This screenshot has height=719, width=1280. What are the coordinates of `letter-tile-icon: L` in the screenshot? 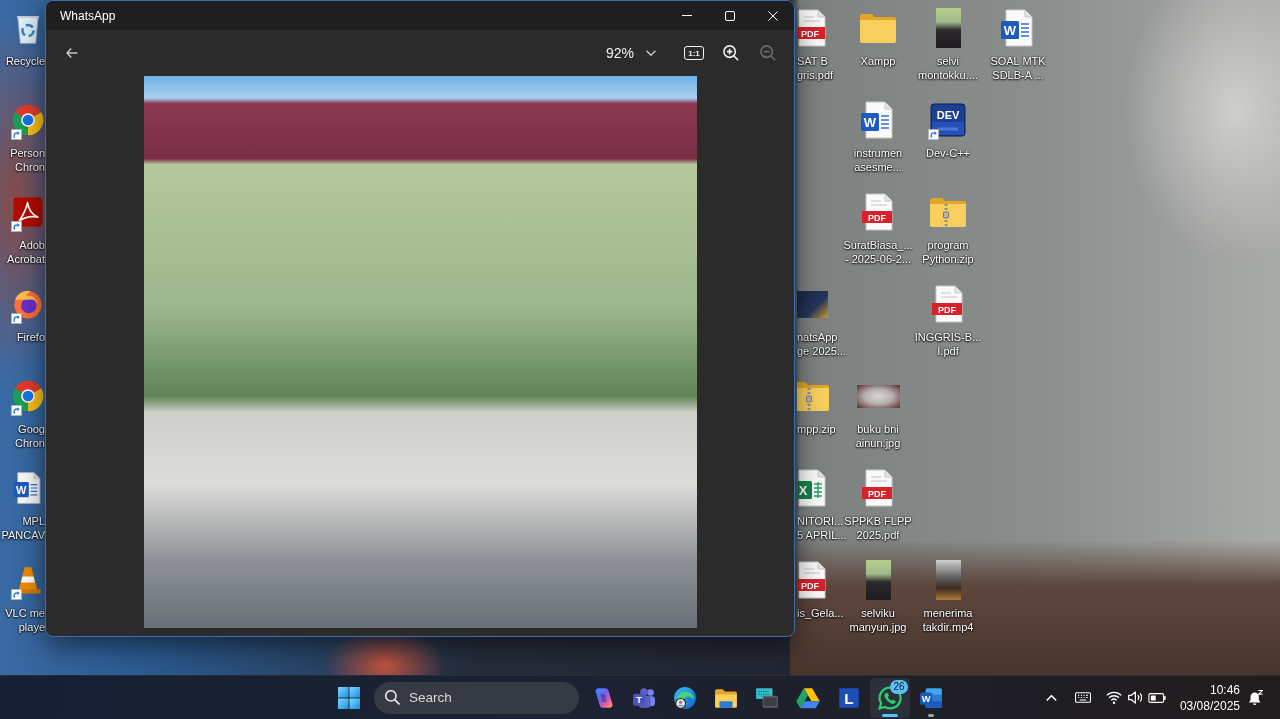 It's located at (849, 697).